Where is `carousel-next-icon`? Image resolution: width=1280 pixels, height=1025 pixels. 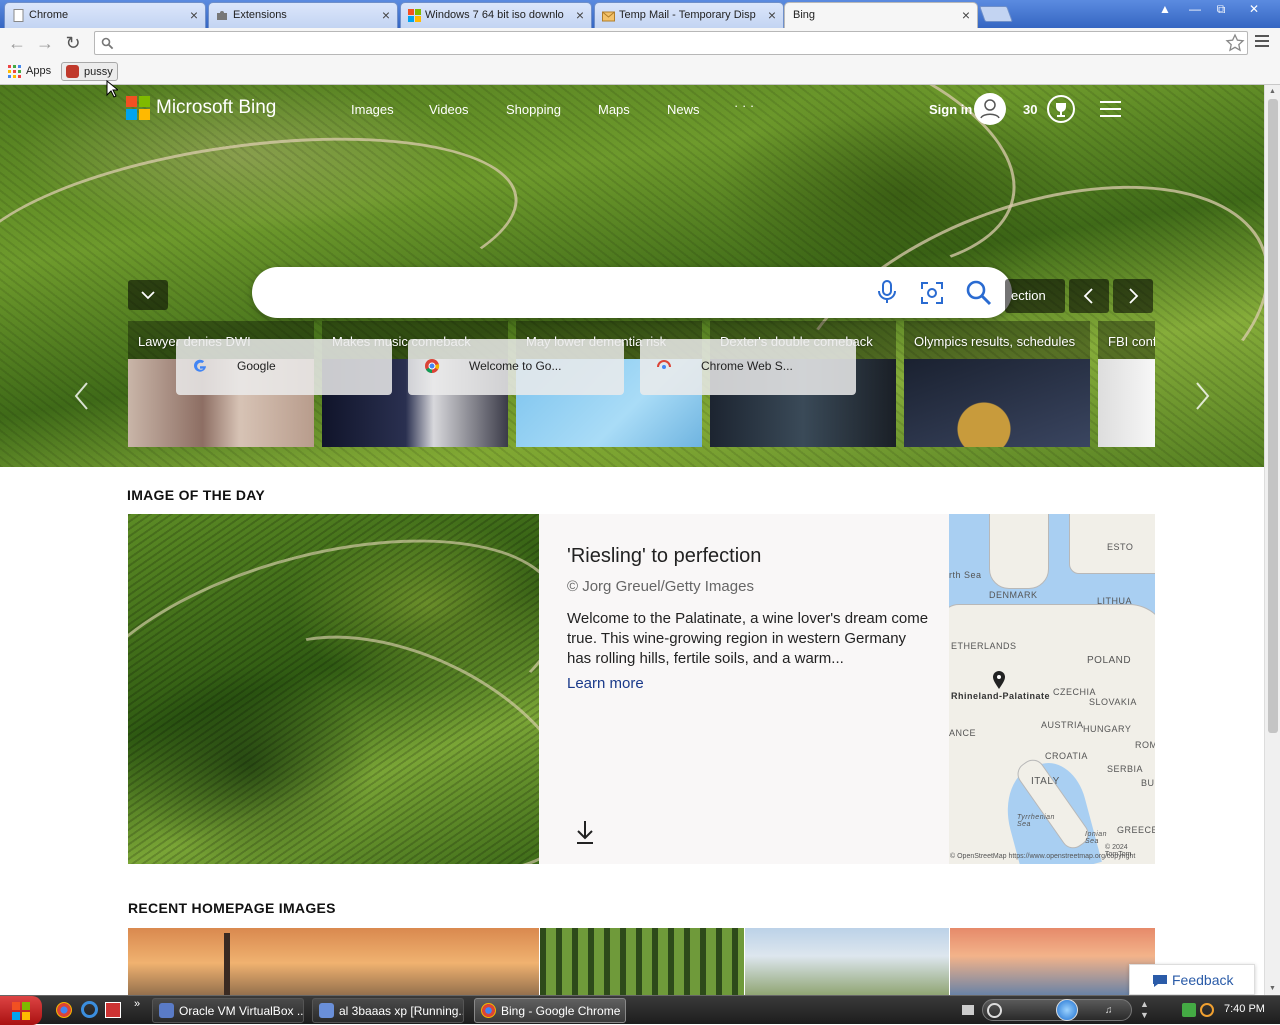 carousel-next-icon is located at coordinates (1202, 396).